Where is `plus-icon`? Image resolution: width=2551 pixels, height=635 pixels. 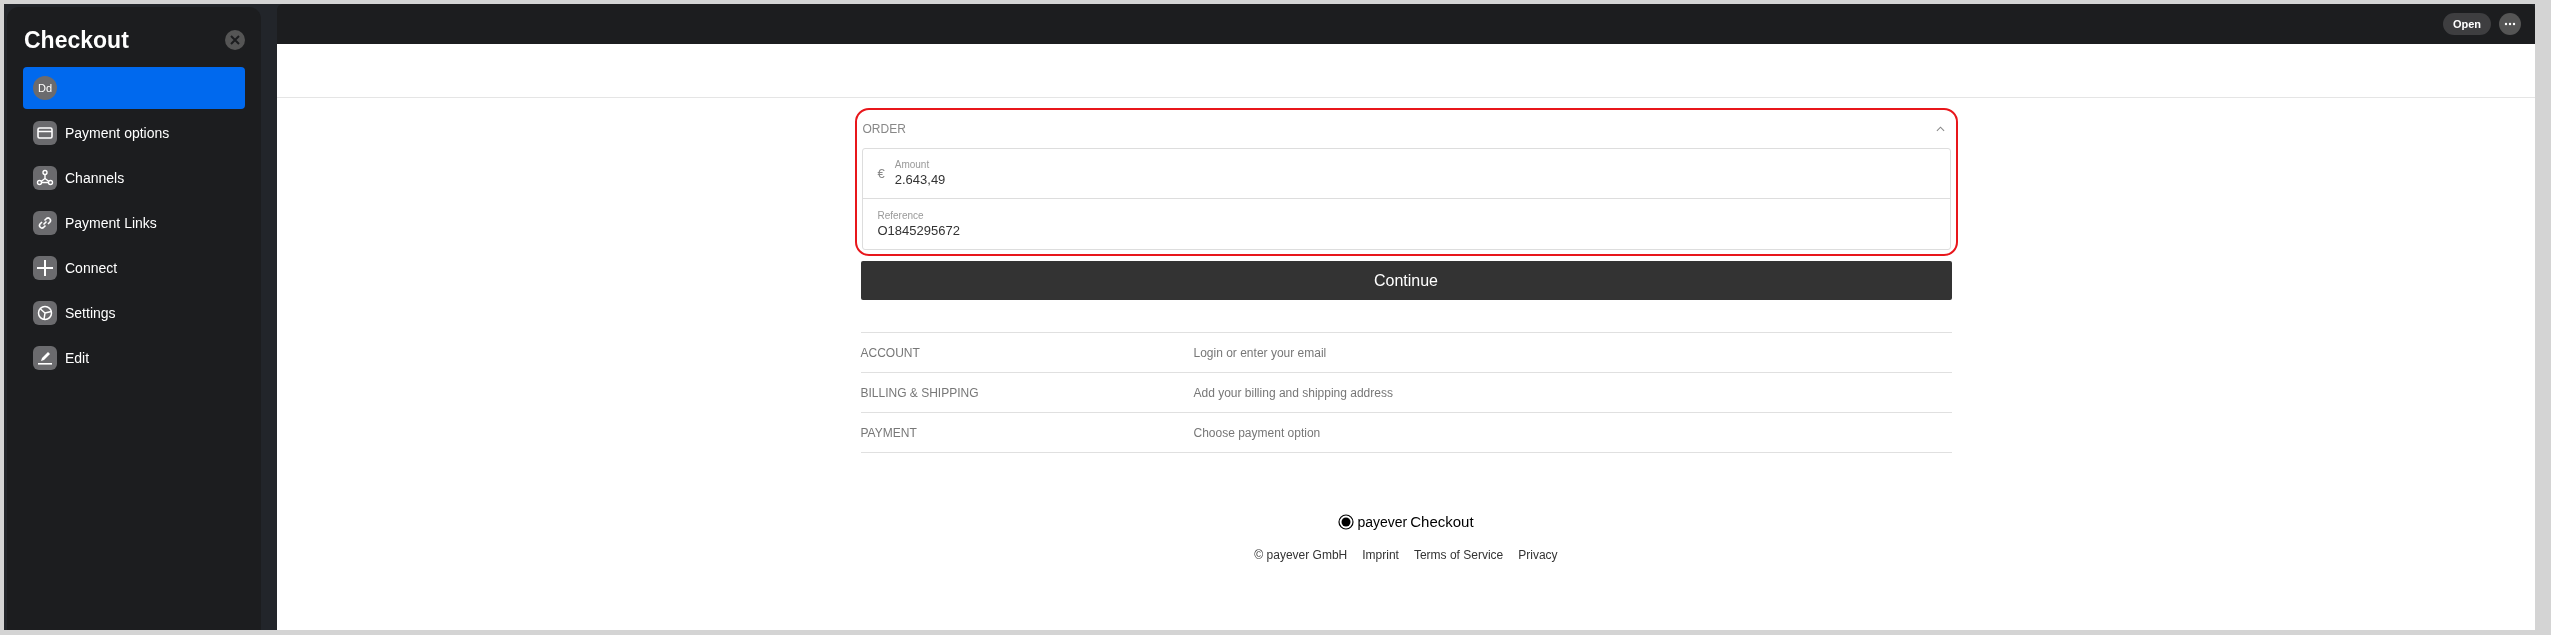 plus-icon is located at coordinates (45, 268).